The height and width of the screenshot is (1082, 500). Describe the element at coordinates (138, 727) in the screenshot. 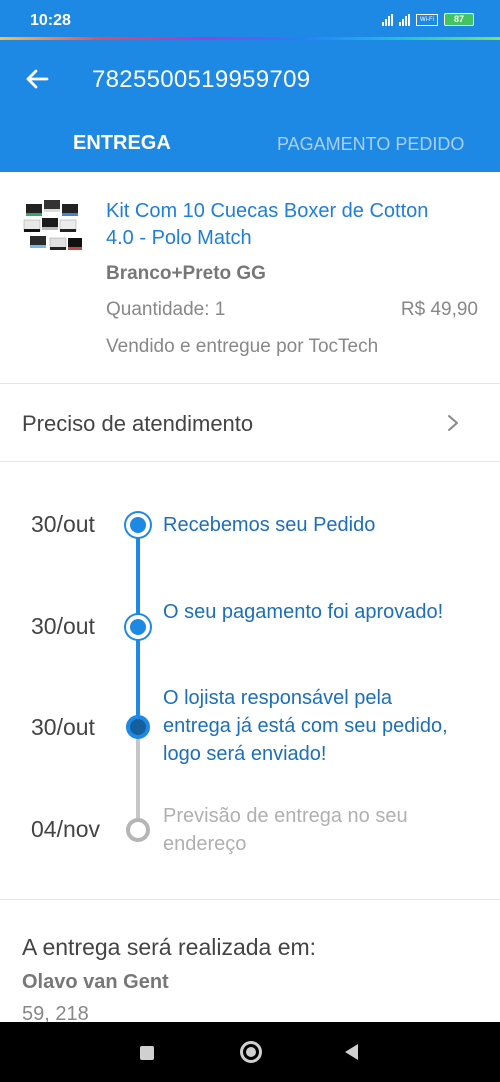

I see `timeline-dot-current` at that location.